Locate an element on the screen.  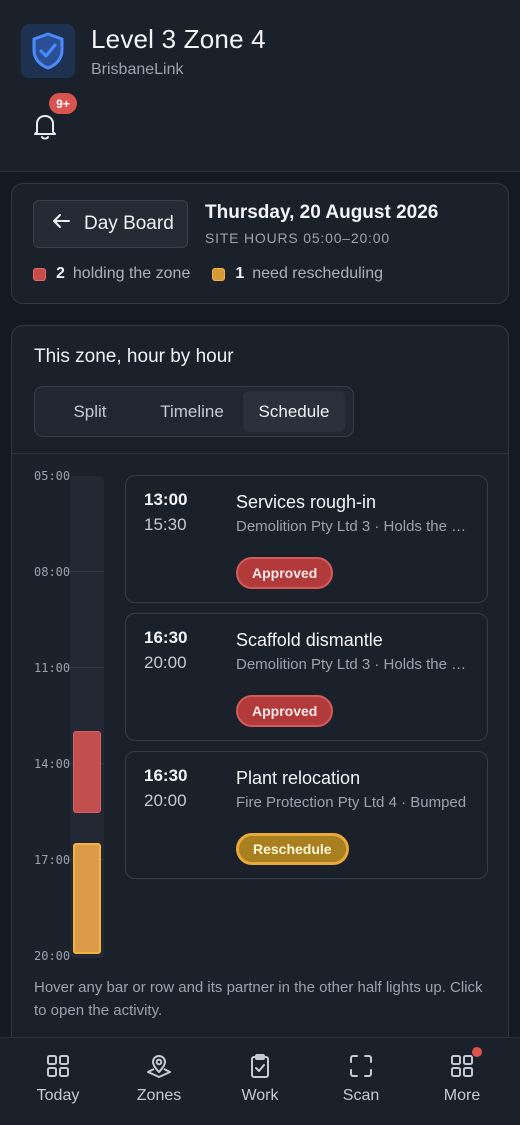
hour-label: 11:00 is located at coordinates (52, 668).